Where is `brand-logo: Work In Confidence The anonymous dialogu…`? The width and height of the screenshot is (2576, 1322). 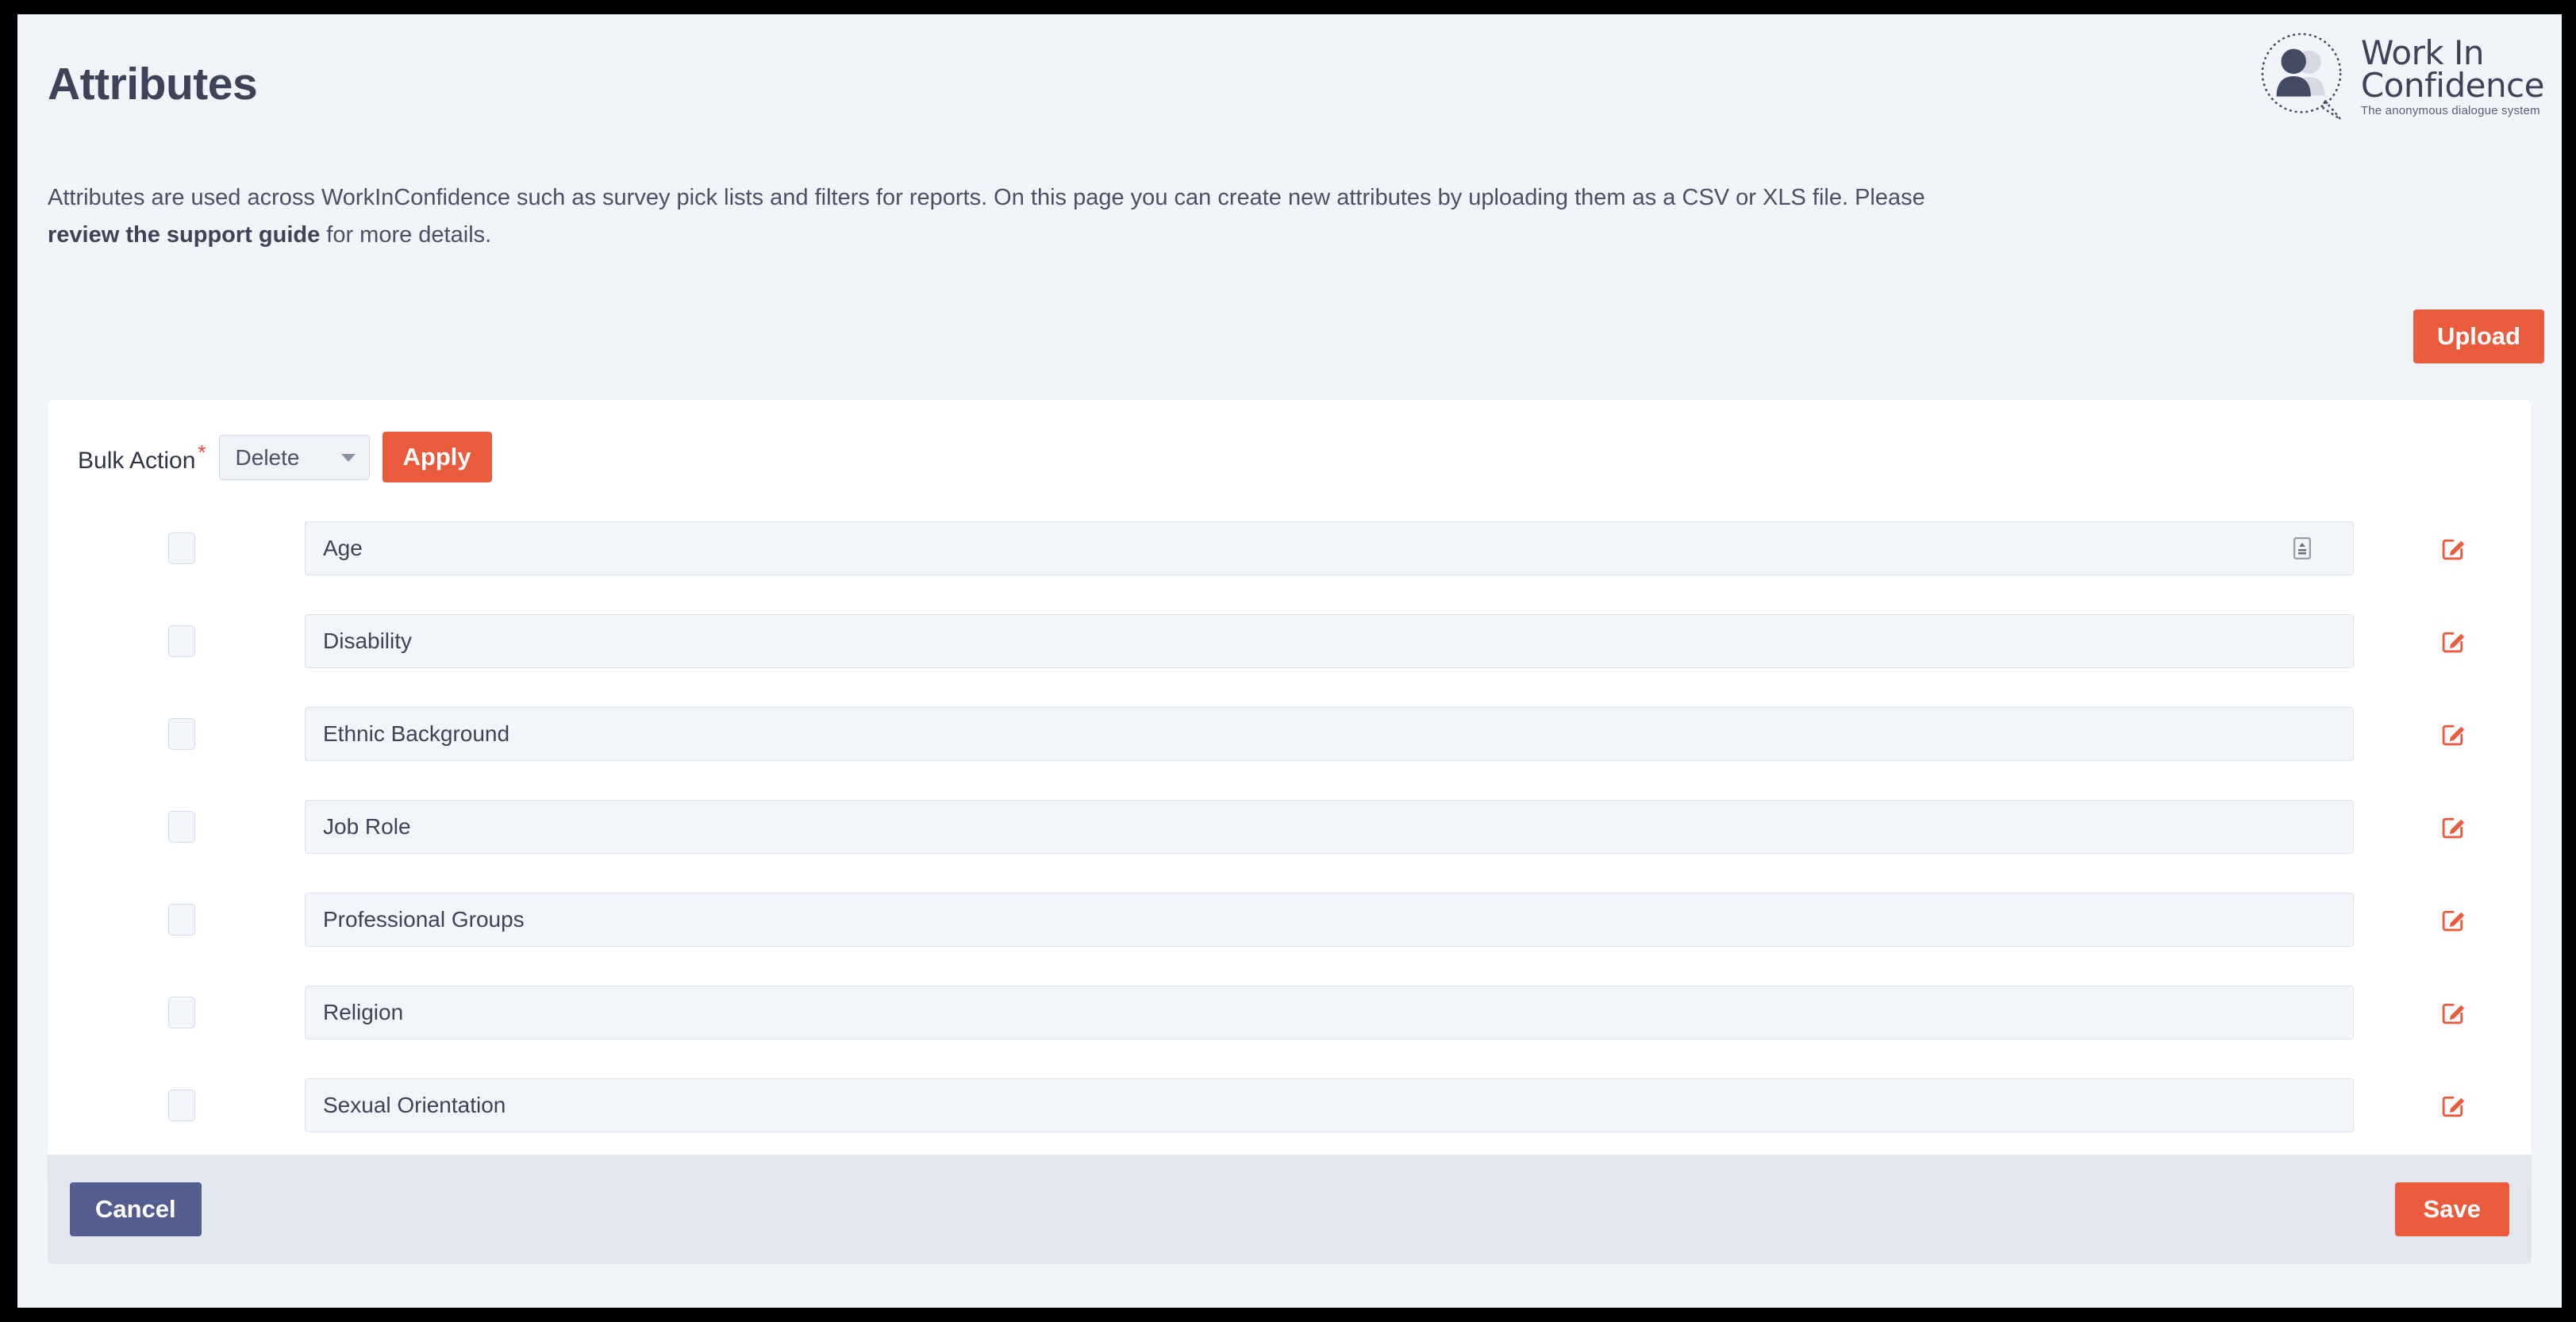
brand-logo: Work In Confidence The anonymous dialogu… is located at coordinates (2400, 77).